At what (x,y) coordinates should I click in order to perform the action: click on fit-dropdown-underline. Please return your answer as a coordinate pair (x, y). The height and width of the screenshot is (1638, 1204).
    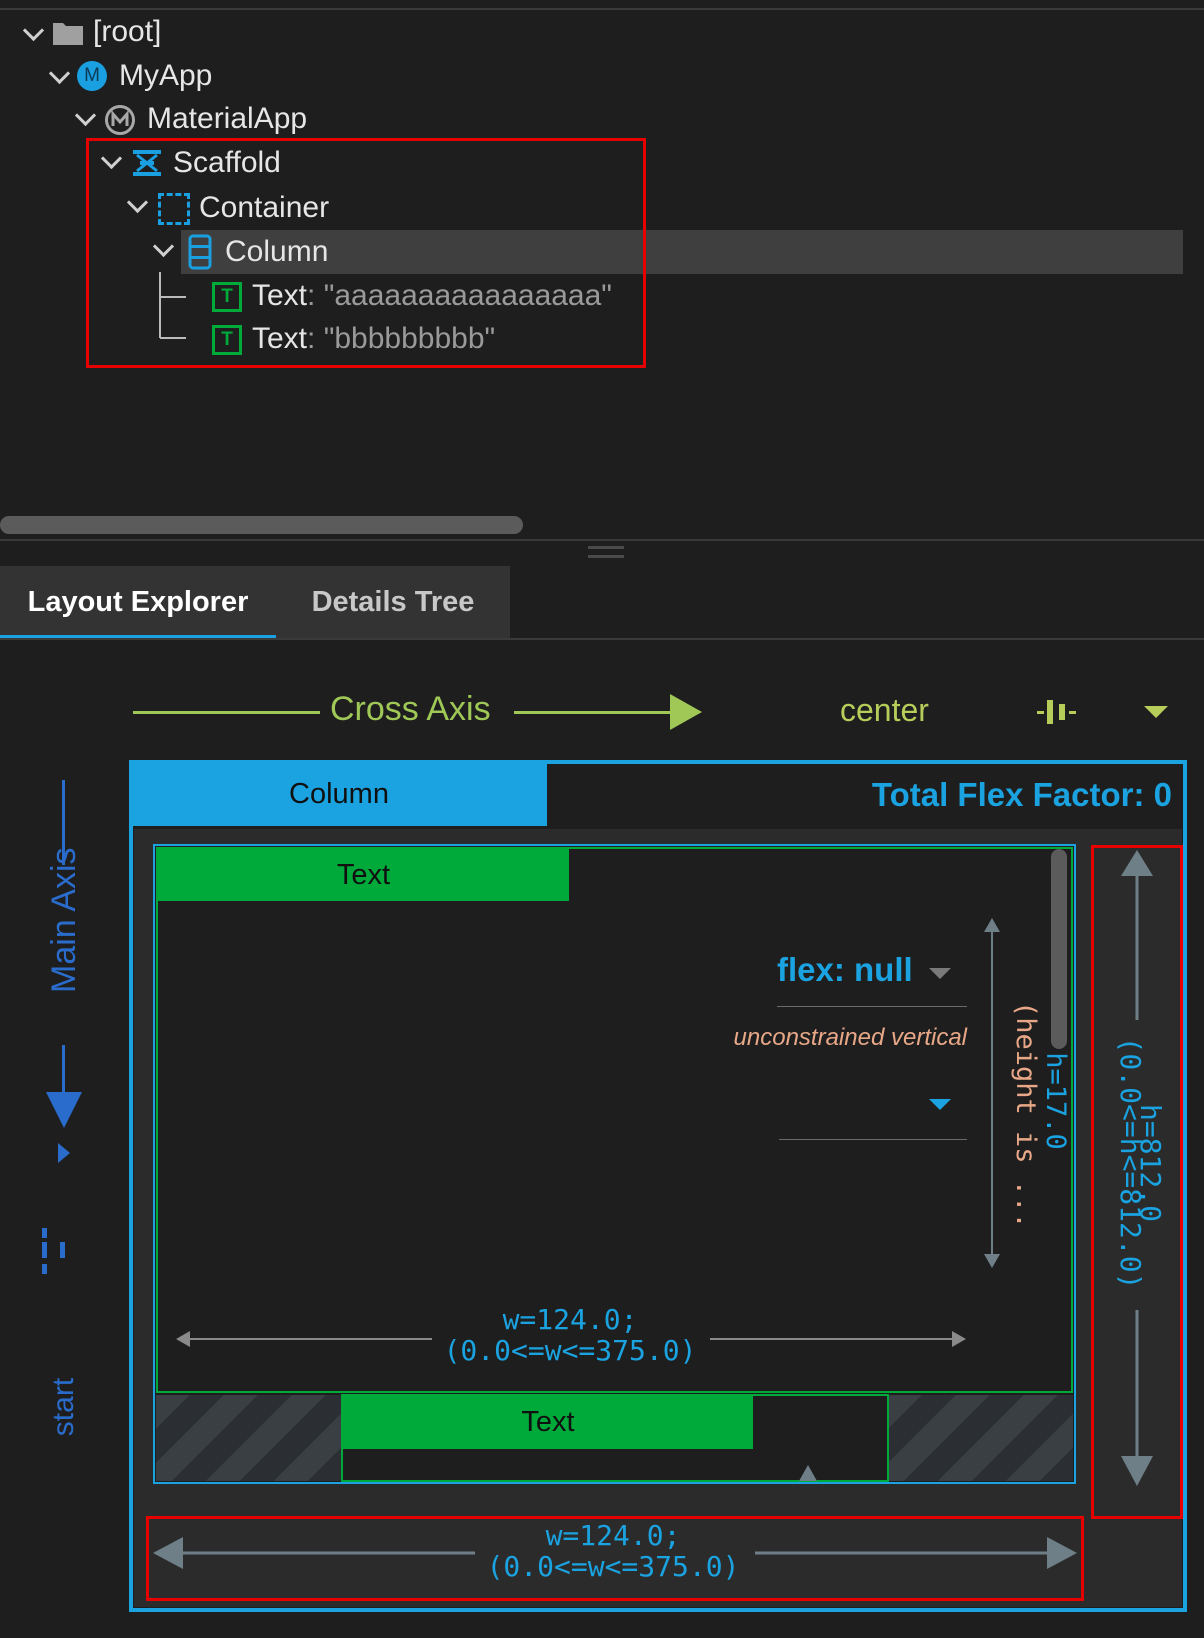
    Looking at the image, I should click on (873, 1139).